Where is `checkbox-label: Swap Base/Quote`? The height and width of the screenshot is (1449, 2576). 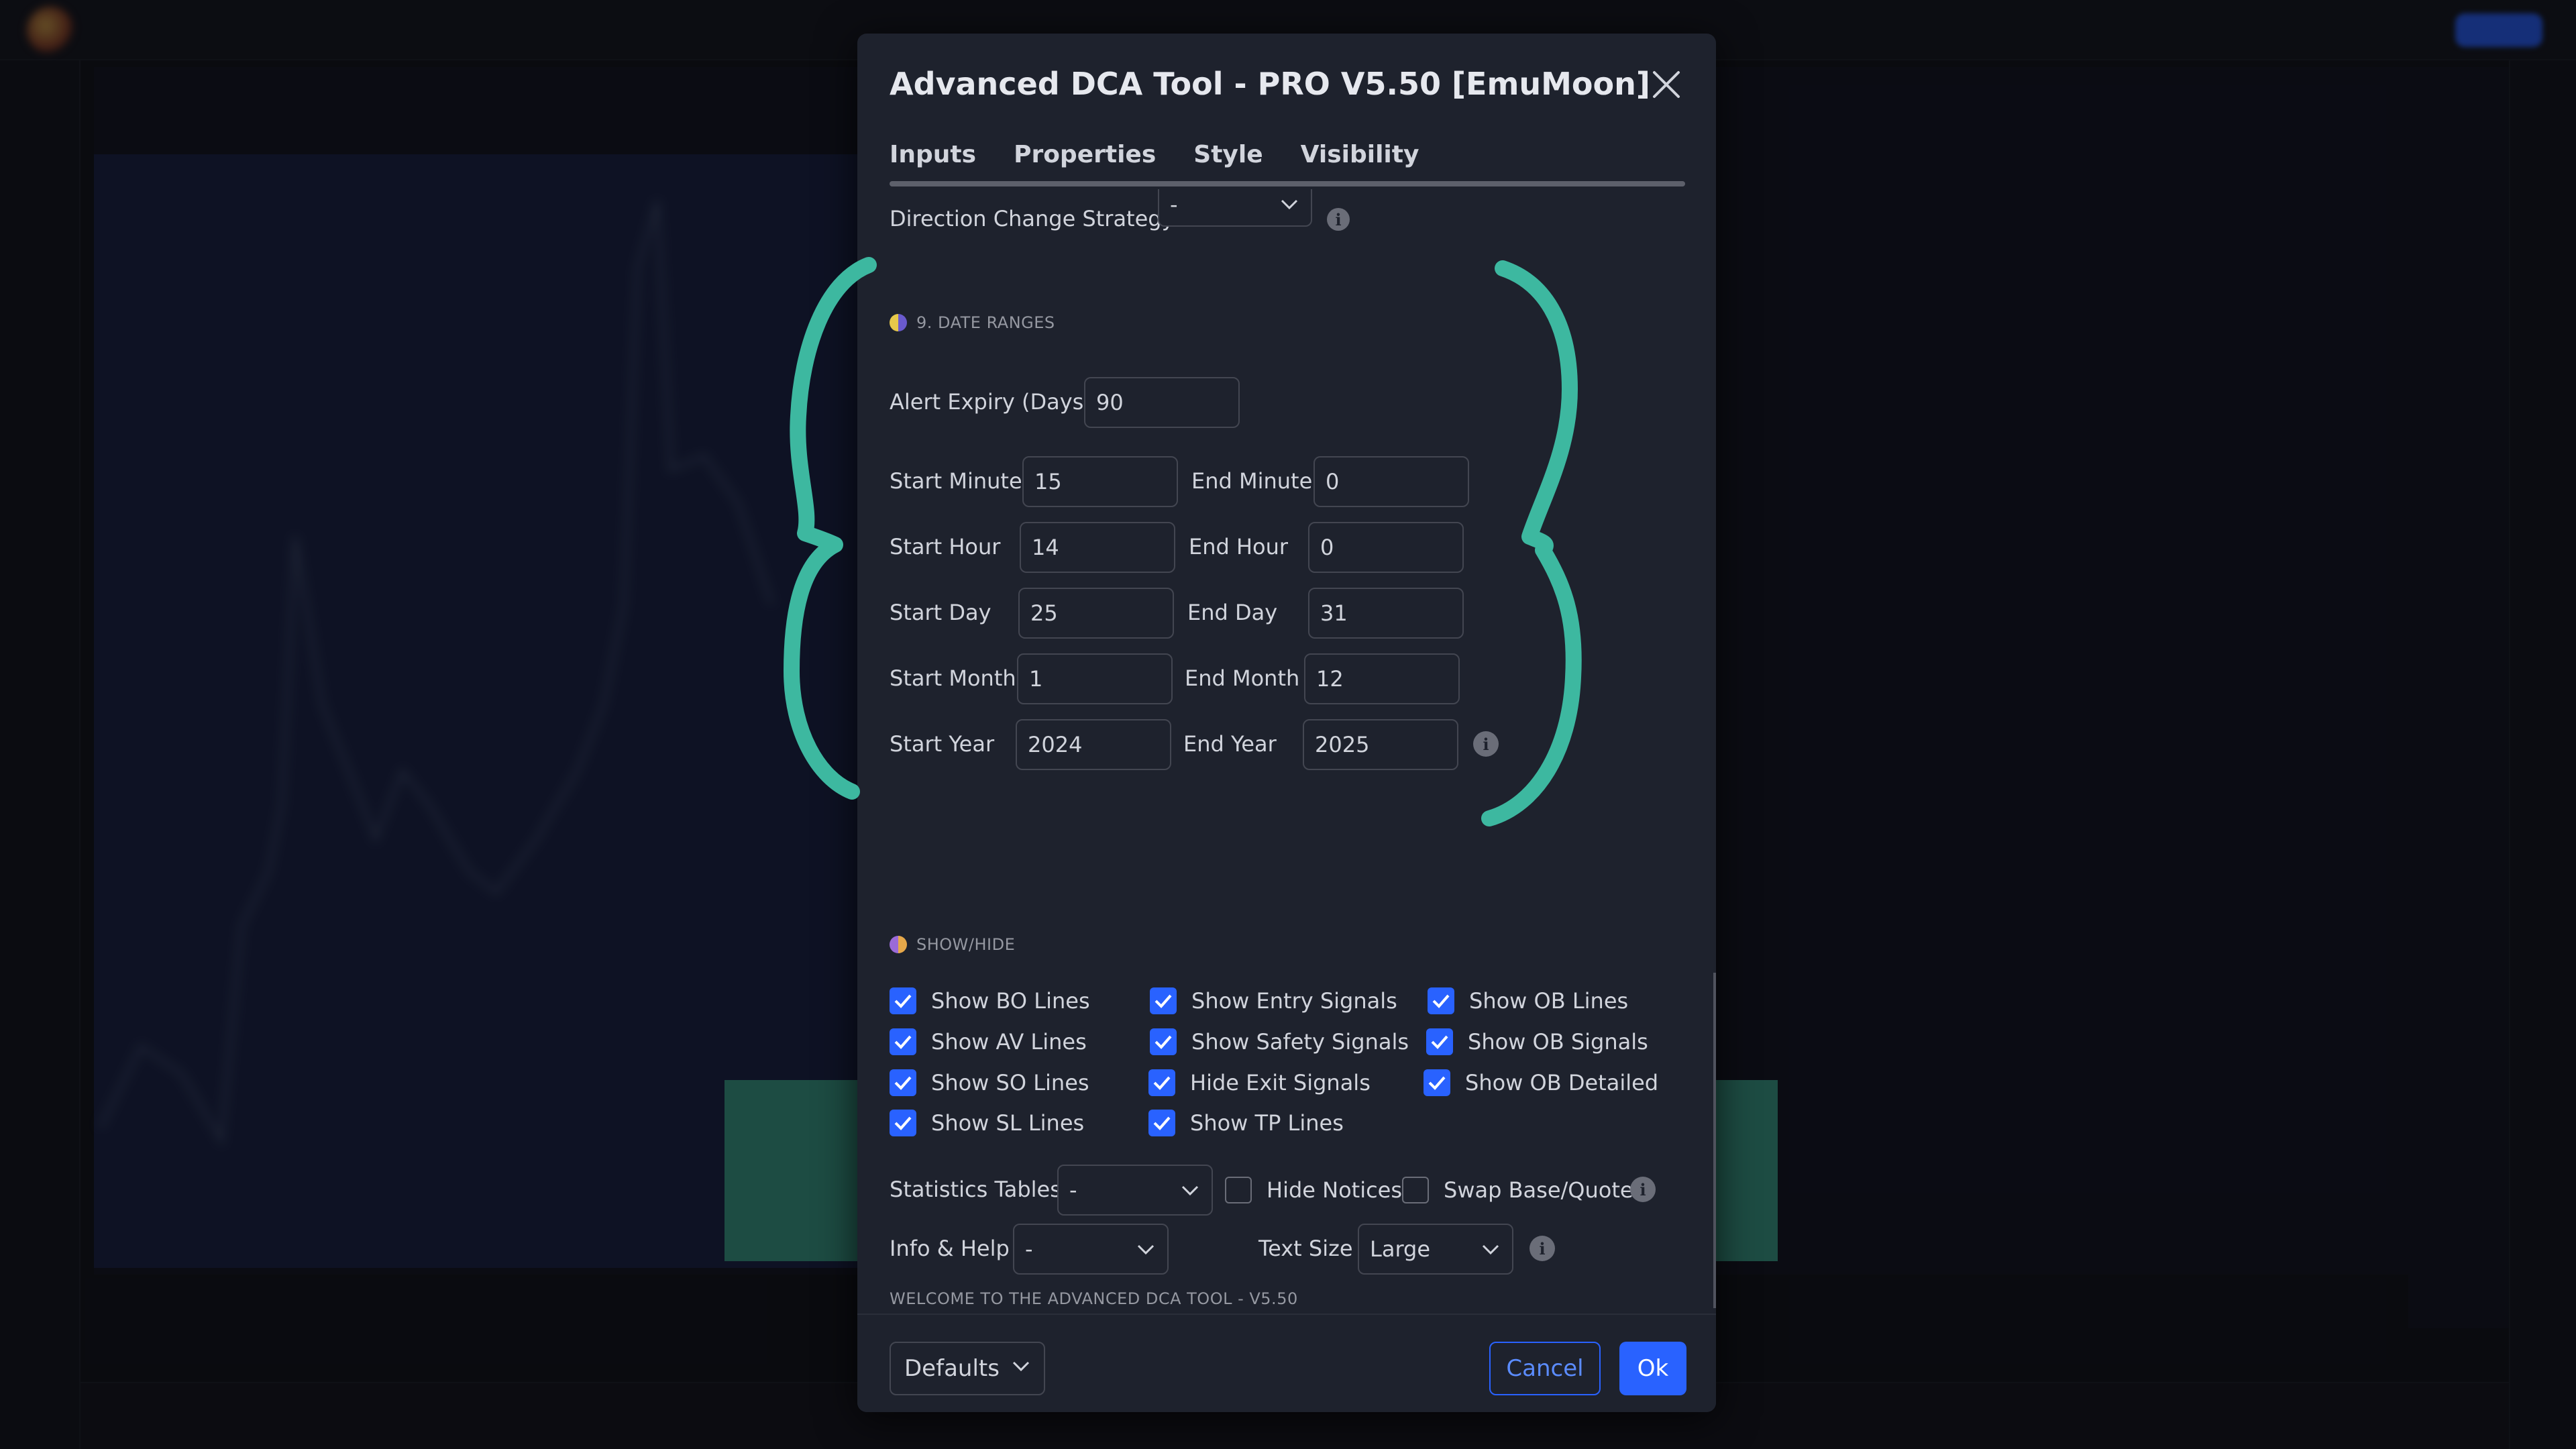 checkbox-label: Swap Base/Quote is located at coordinates (1538, 1190).